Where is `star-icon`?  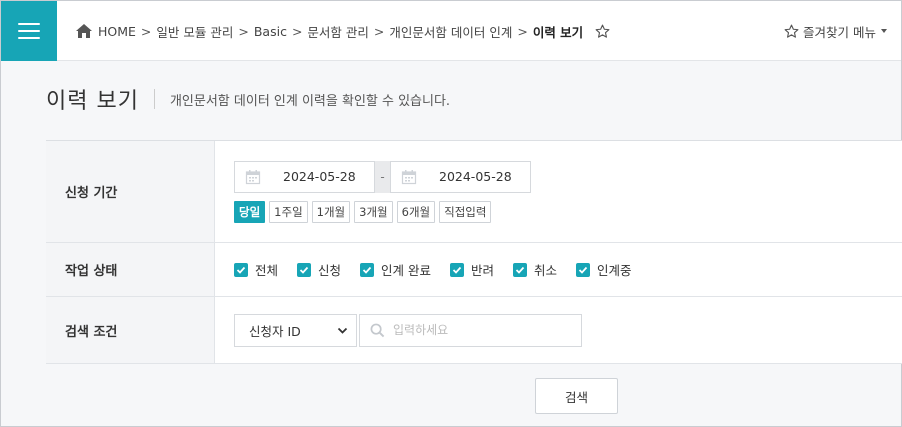
star-icon is located at coordinates (602, 31).